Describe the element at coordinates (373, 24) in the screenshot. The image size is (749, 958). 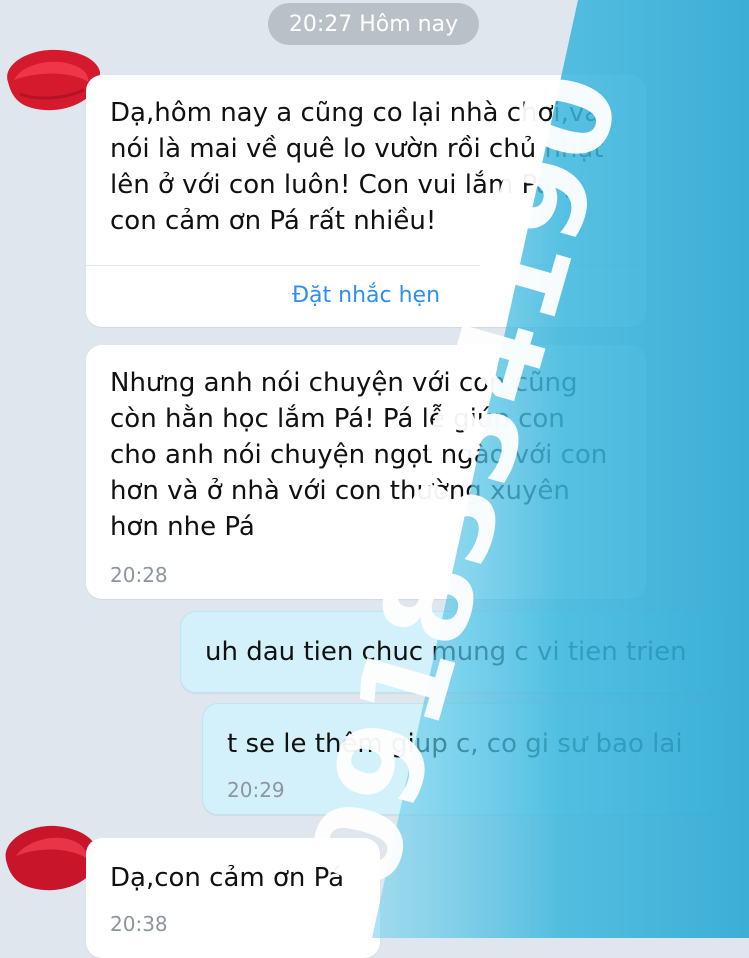
I see `date-divider: 20:27 Hôm nay` at that location.